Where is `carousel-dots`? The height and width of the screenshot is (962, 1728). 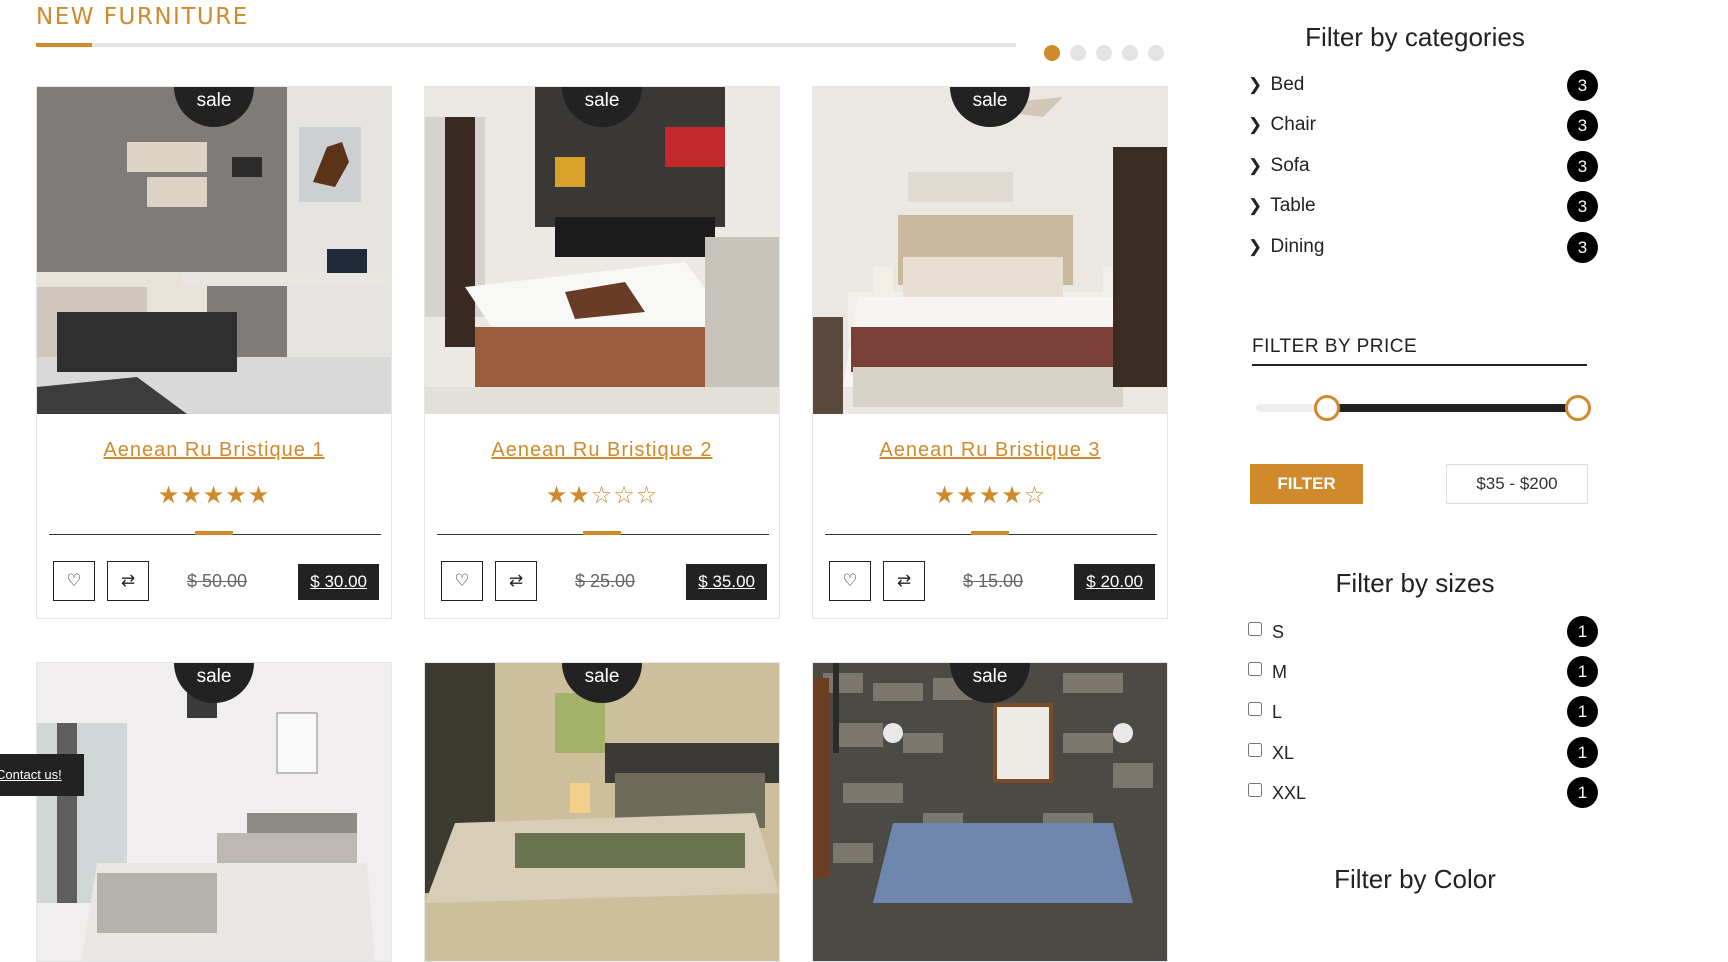
carousel-dots is located at coordinates (1104, 53).